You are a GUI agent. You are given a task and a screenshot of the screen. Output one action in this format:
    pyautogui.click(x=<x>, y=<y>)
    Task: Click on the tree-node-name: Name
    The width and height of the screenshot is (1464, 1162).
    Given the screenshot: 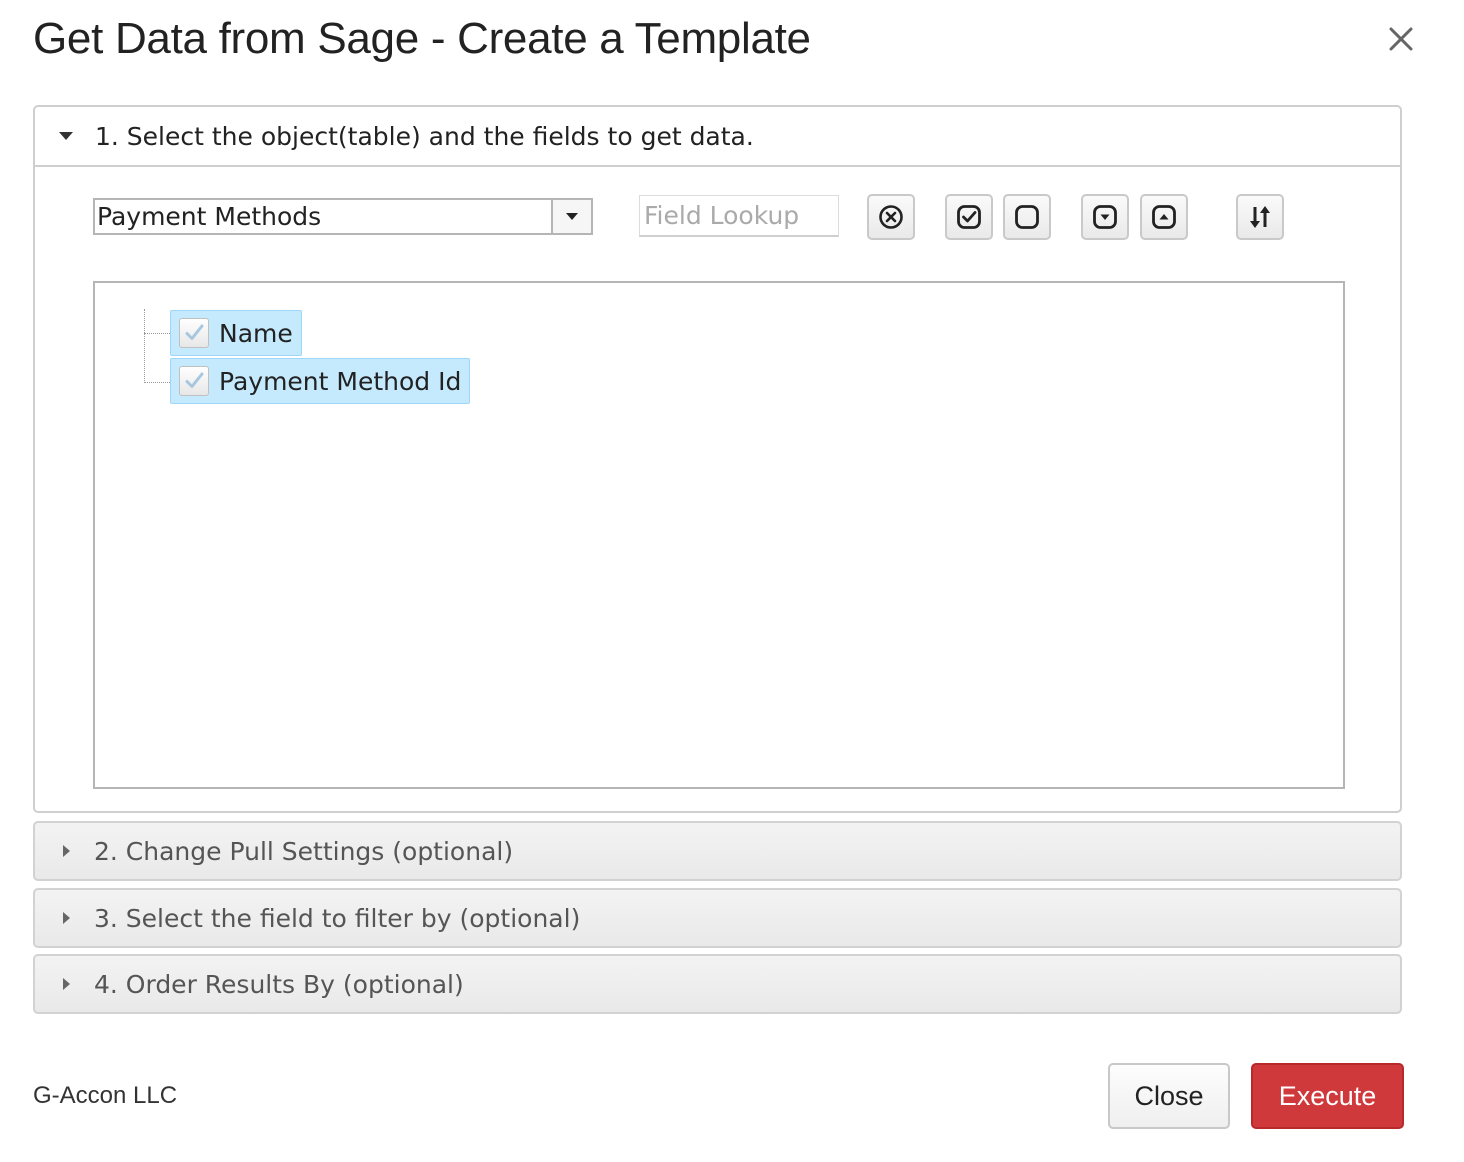 What is the action you would take?
    pyautogui.click(x=236, y=333)
    